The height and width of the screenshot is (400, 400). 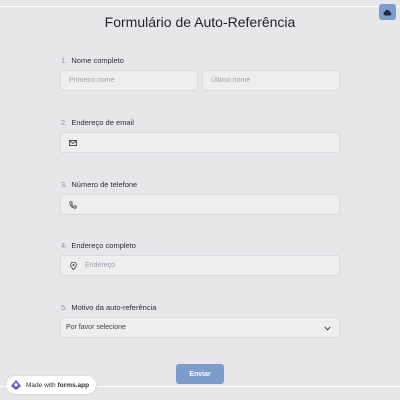 What do you see at coordinates (200, 265) in the screenshot?
I see `address-input: Endereço` at bounding box center [200, 265].